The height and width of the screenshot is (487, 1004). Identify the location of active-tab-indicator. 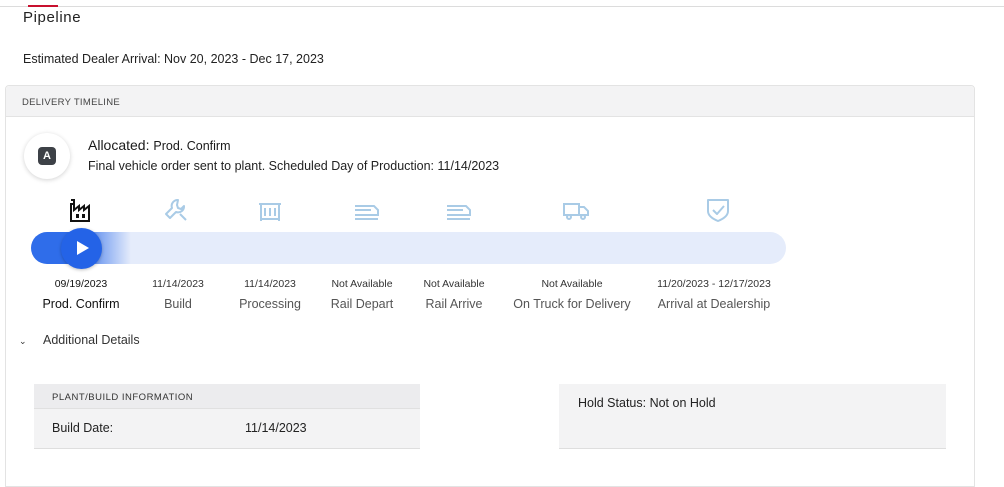
(43, 6).